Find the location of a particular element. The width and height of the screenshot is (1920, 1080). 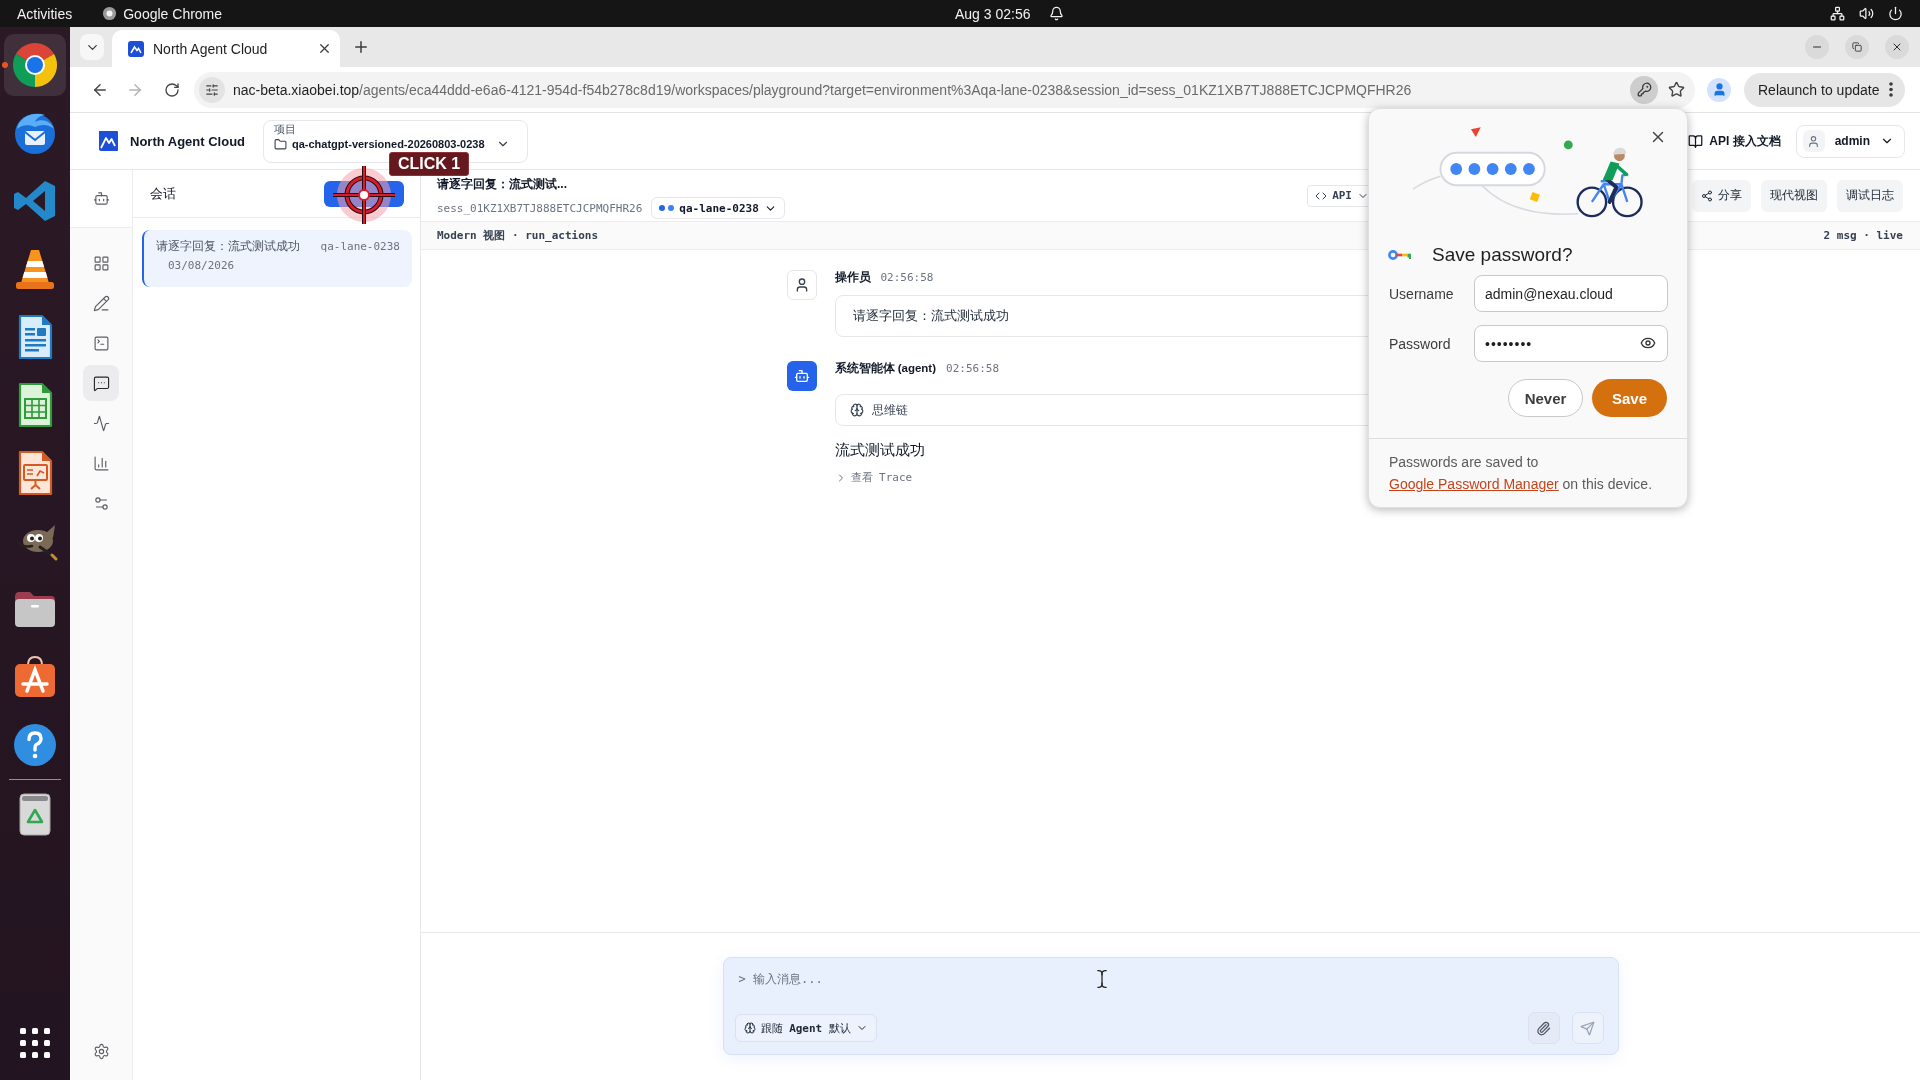

power-icon is located at coordinates (1895, 13).